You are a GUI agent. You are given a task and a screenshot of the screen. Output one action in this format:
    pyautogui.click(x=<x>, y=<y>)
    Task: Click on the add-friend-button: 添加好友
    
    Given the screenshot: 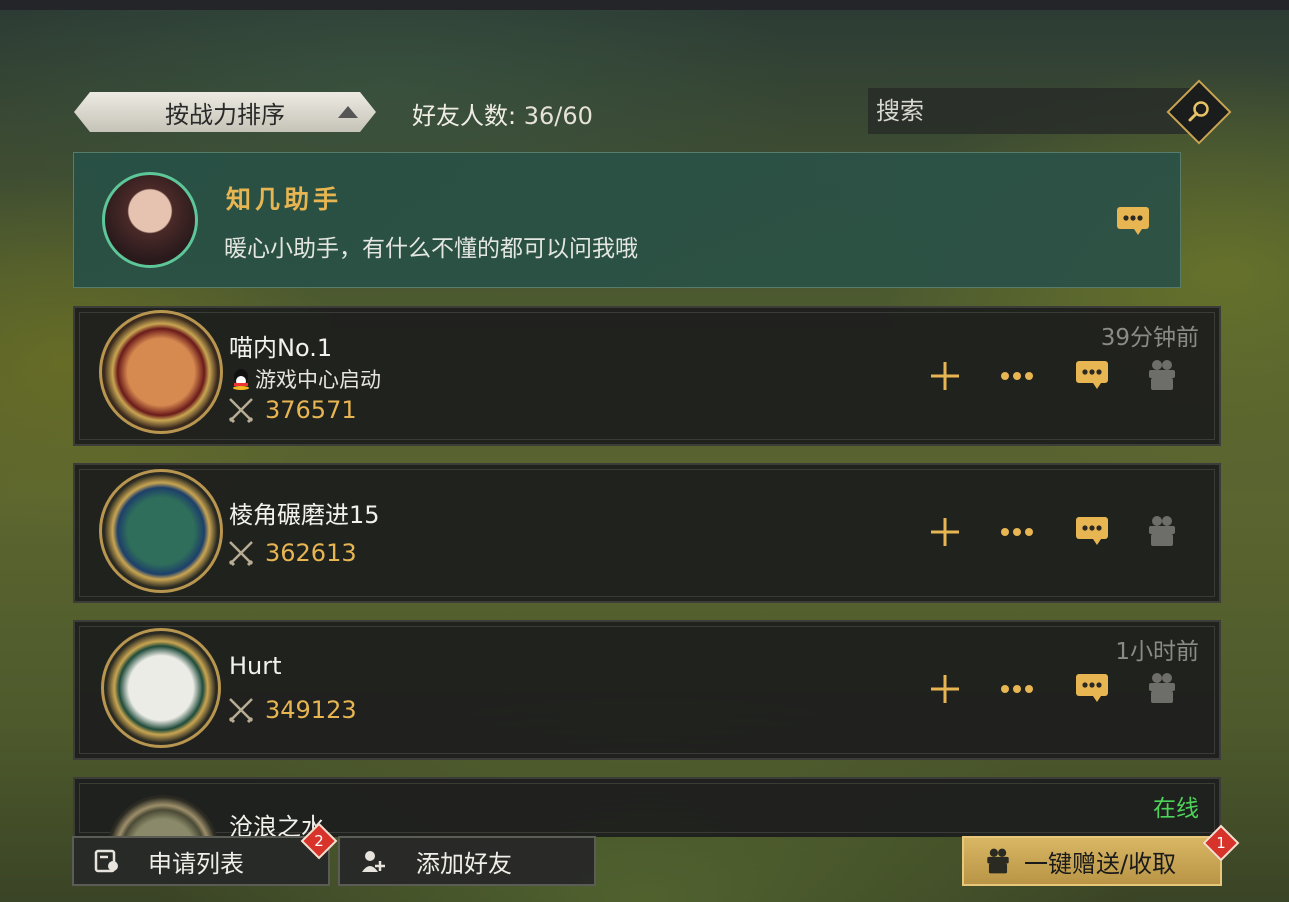 What is the action you would take?
    pyautogui.click(x=467, y=861)
    